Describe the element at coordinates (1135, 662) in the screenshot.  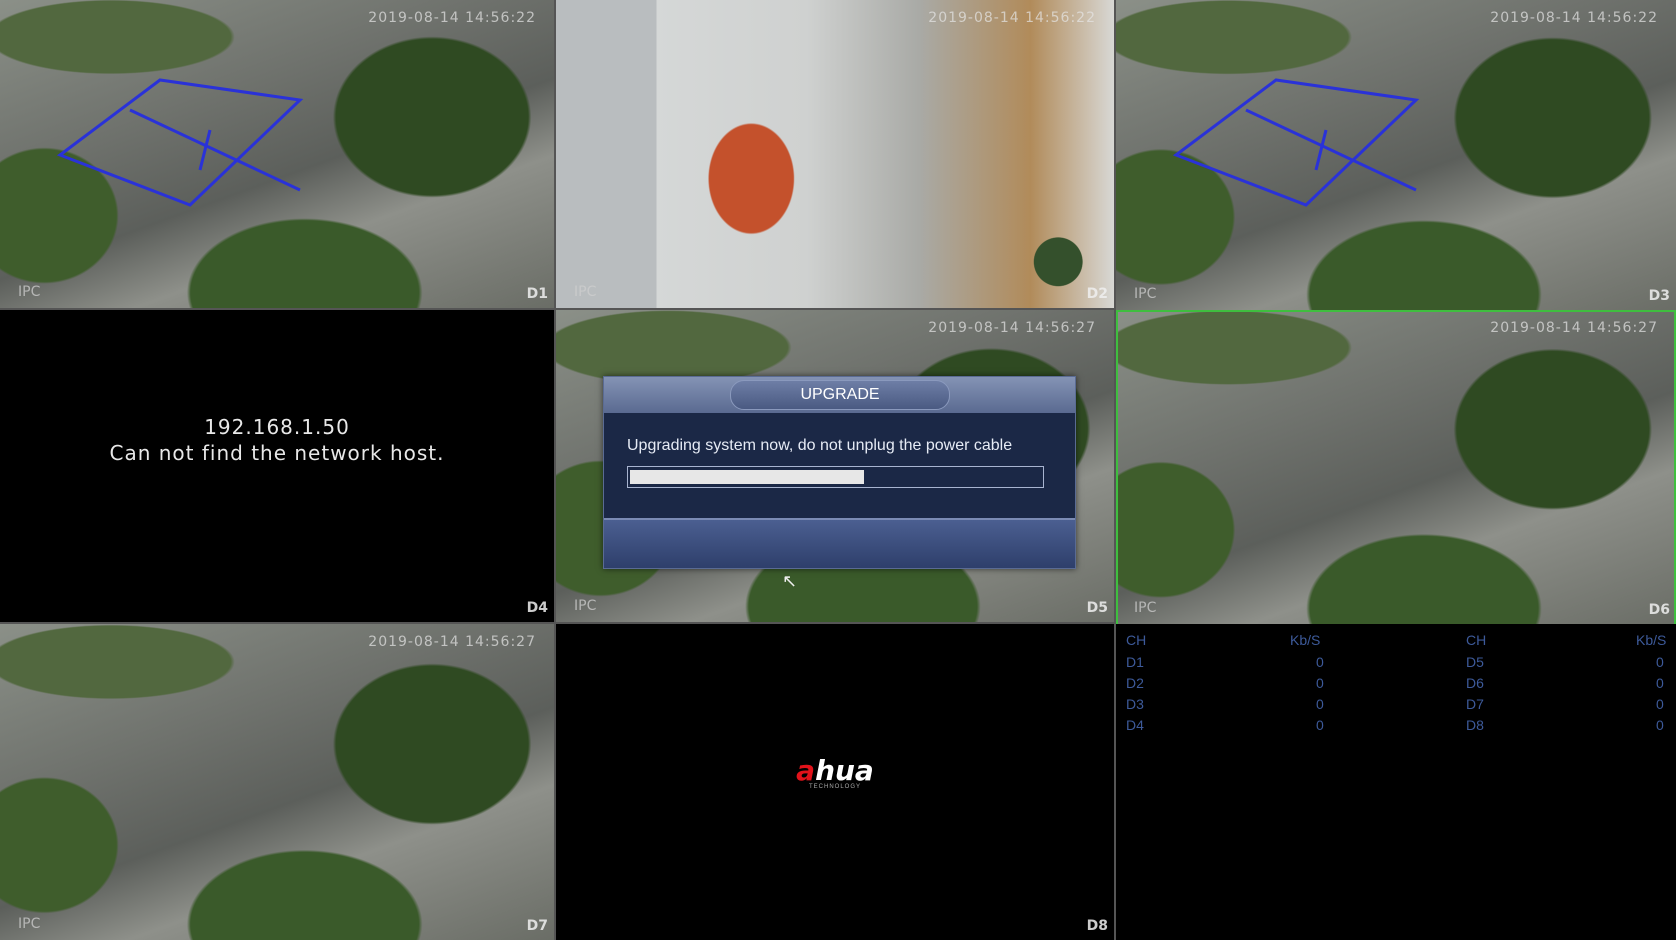
I see `bitrate-ch: D1` at that location.